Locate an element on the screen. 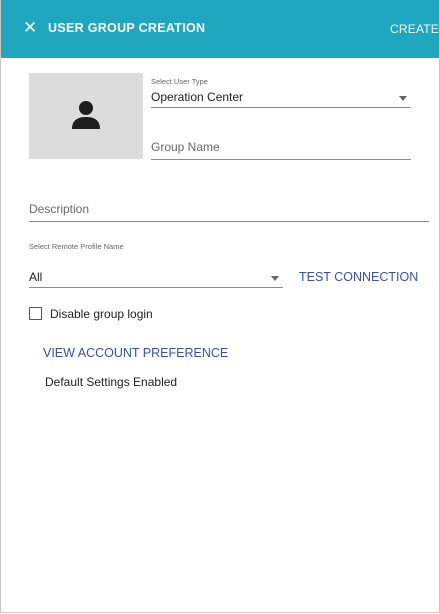 The image size is (440, 614). person-icon is located at coordinates (86, 115).